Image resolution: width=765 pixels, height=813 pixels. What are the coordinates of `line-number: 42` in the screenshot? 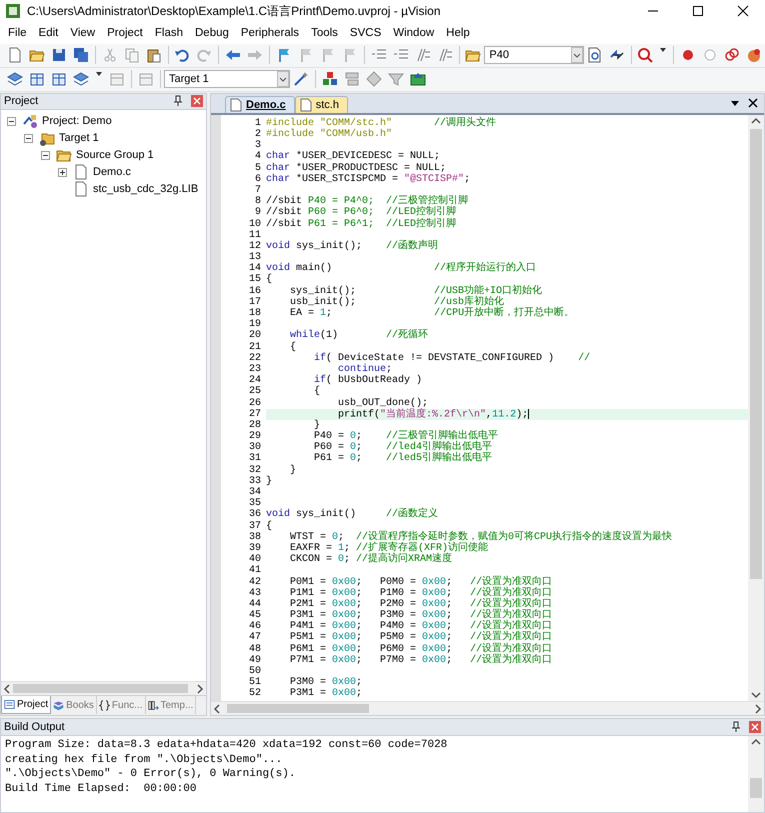 It's located at (255, 582).